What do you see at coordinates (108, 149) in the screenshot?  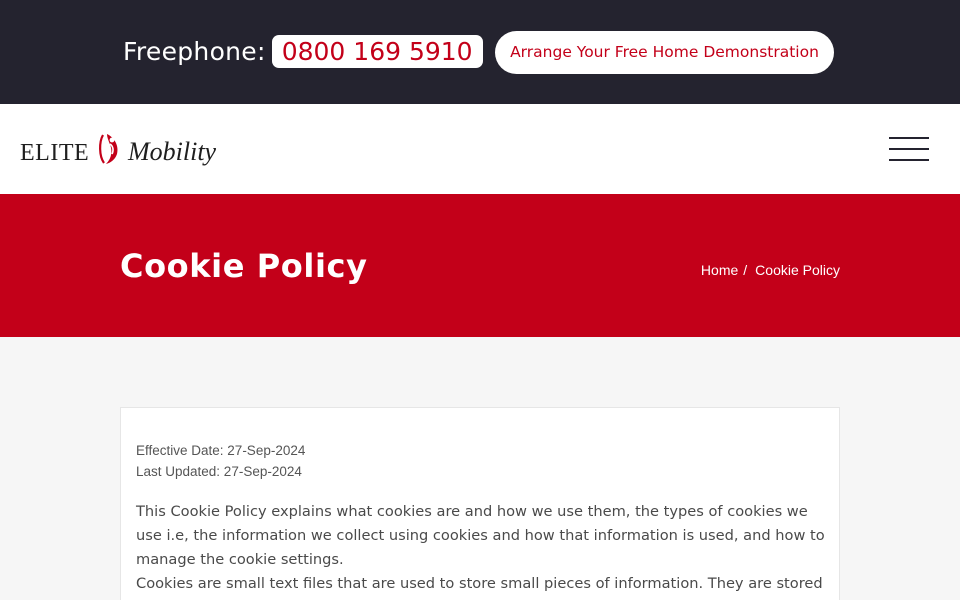 I see `logo-figure-icon` at bounding box center [108, 149].